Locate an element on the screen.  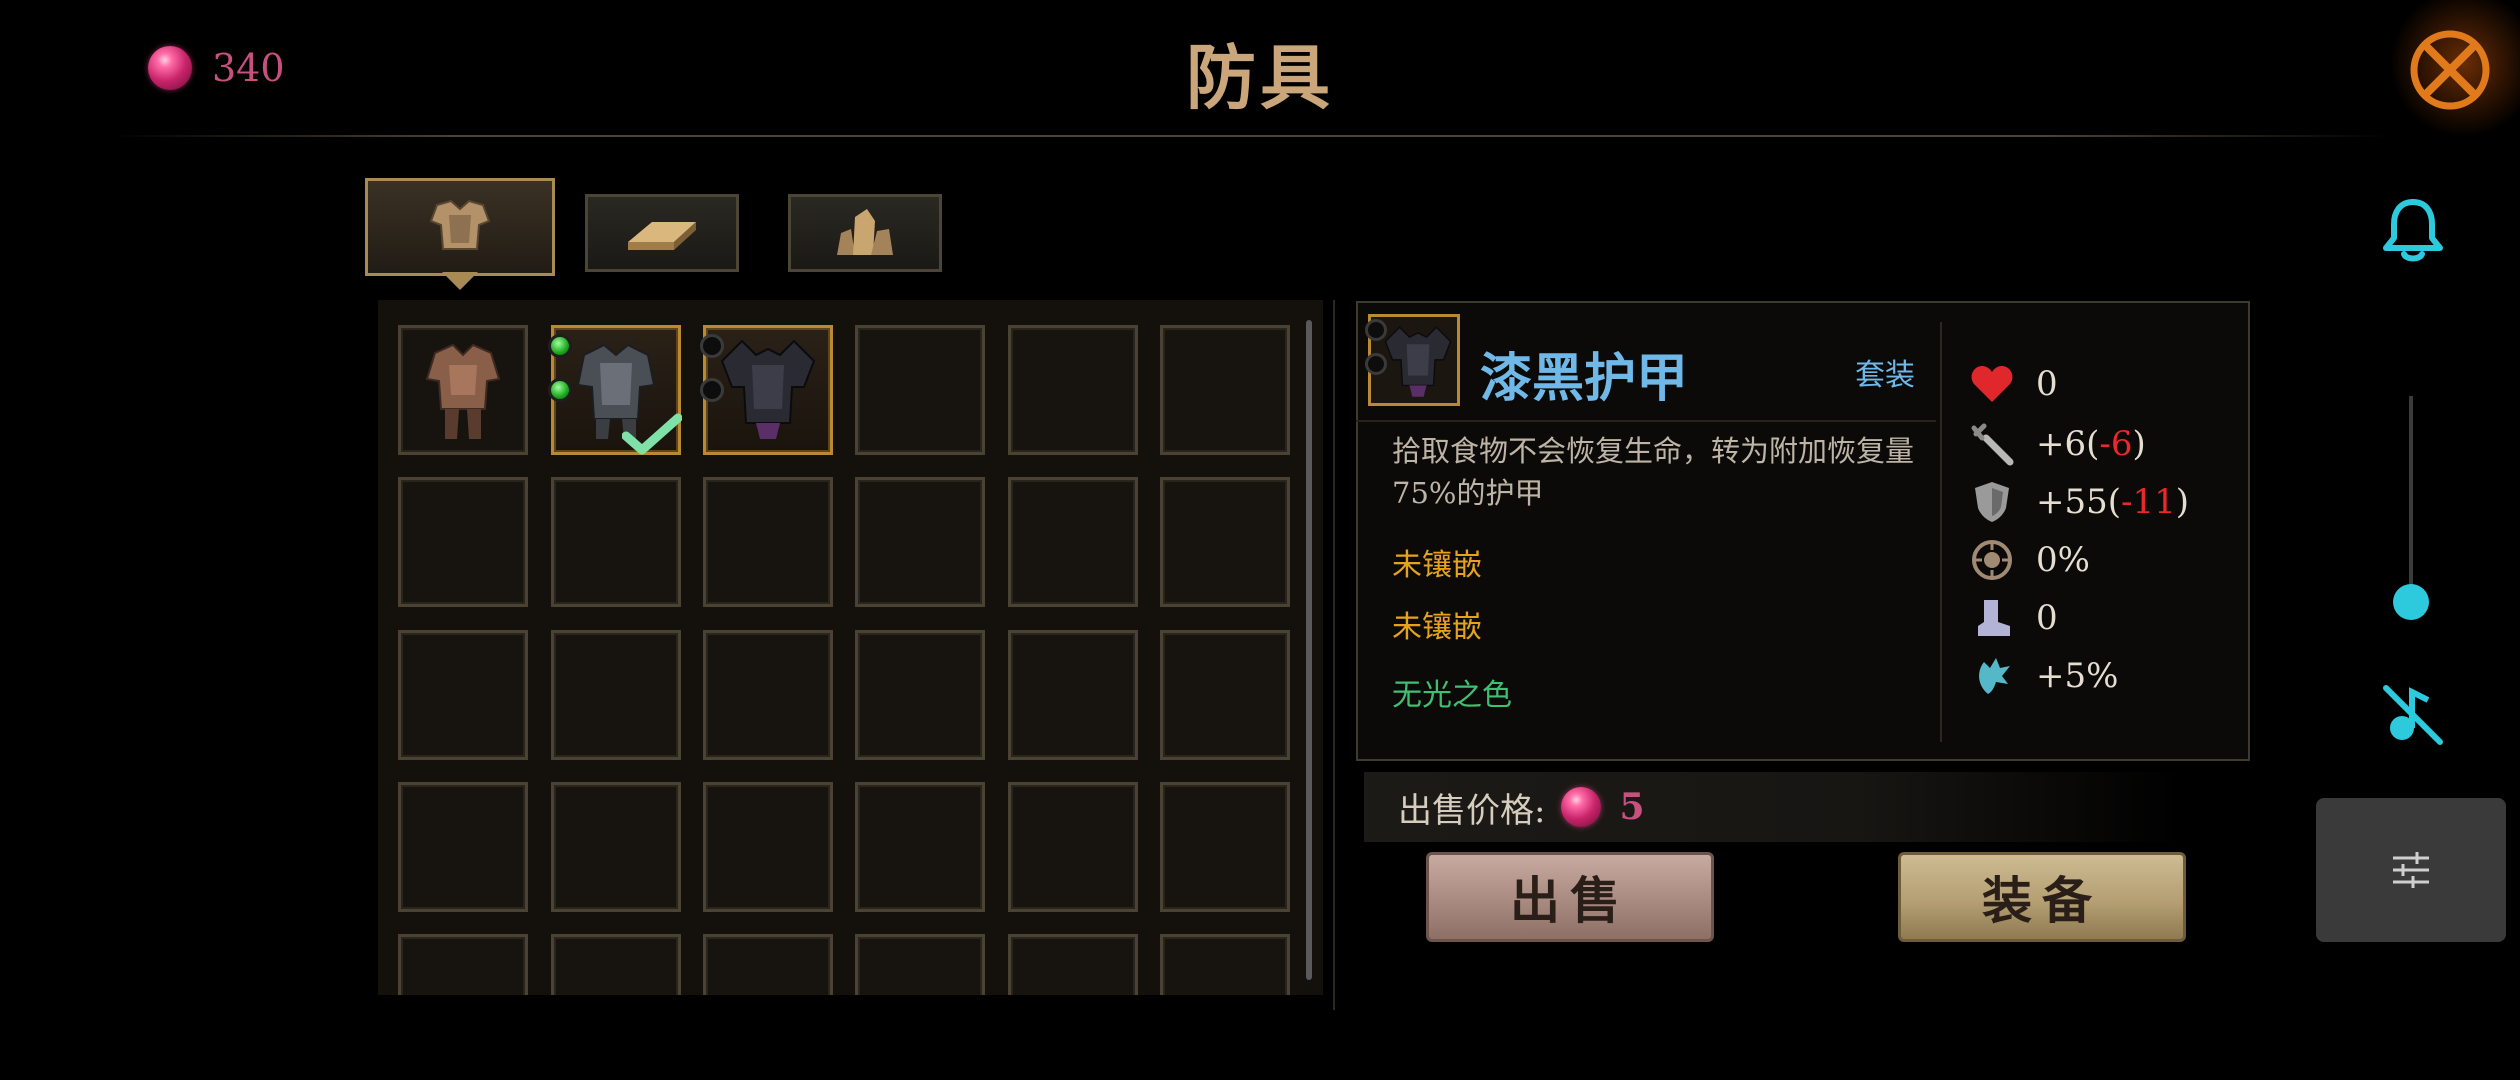
item-name: 漆黑护甲 is located at coordinates (1584, 378).